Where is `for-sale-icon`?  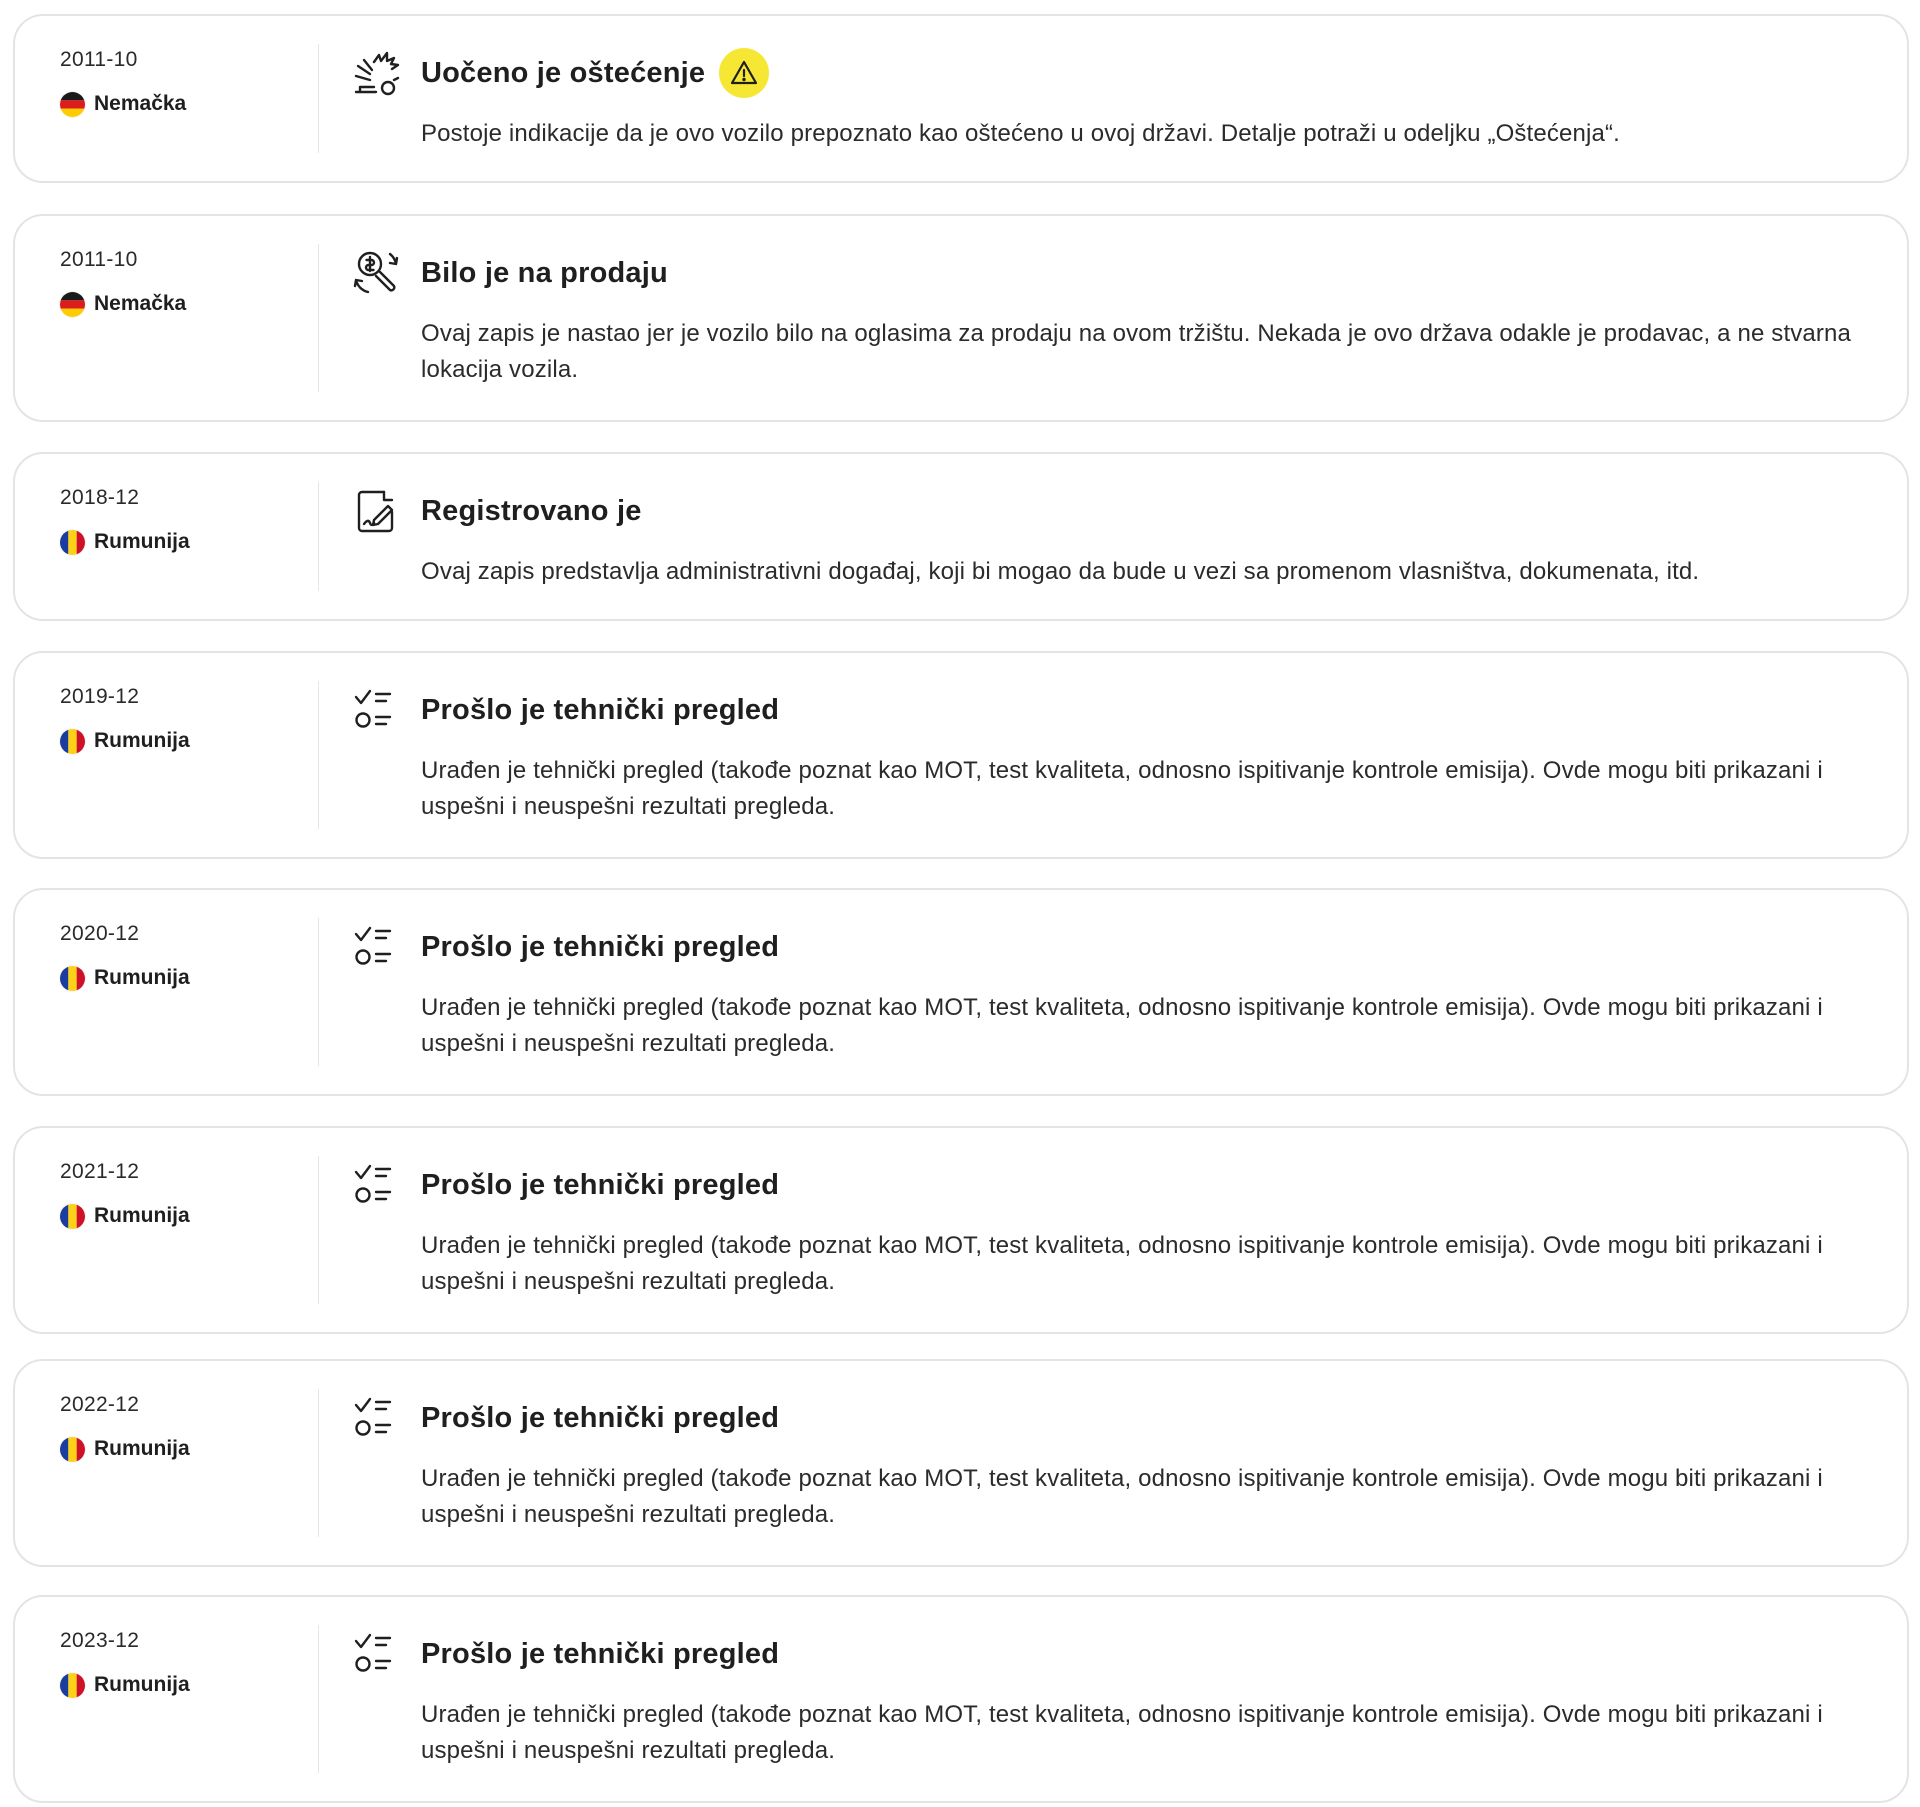
for-sale-icon is located at coordinates (377, 273).